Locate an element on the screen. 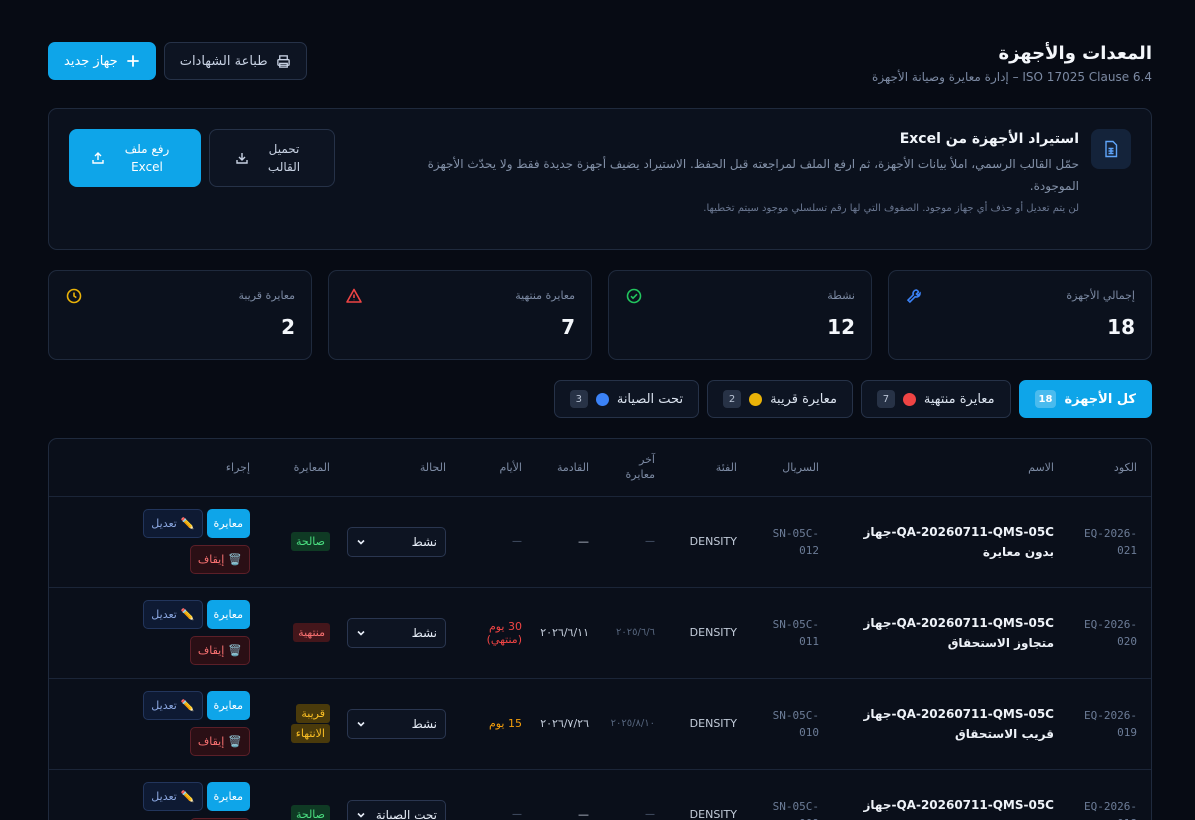 This screenshot has width=1195, height=820. stat-label: معايرة منتهية is located at coordinates (545, 295).